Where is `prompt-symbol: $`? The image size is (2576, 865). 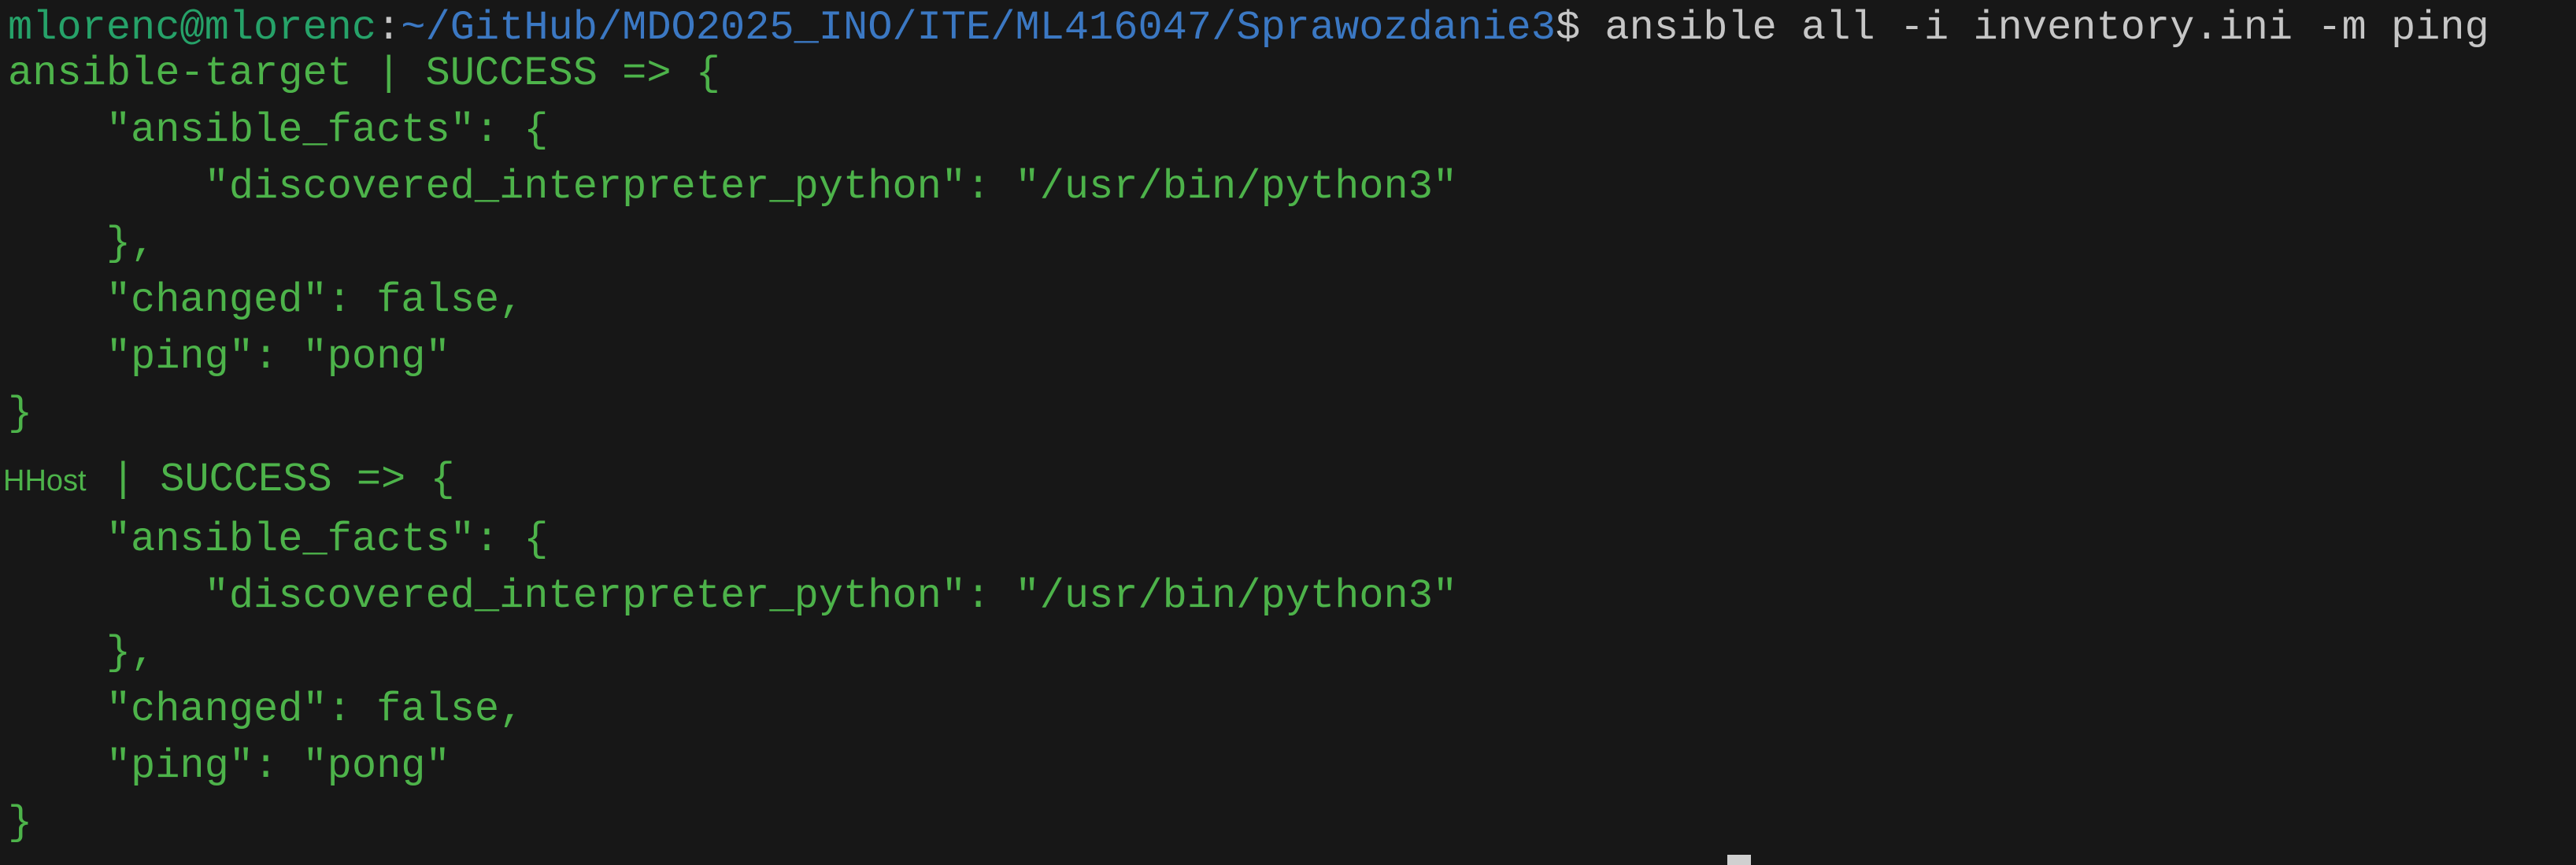
prompt-symbol: $ is located at coordinates (1568, 28).